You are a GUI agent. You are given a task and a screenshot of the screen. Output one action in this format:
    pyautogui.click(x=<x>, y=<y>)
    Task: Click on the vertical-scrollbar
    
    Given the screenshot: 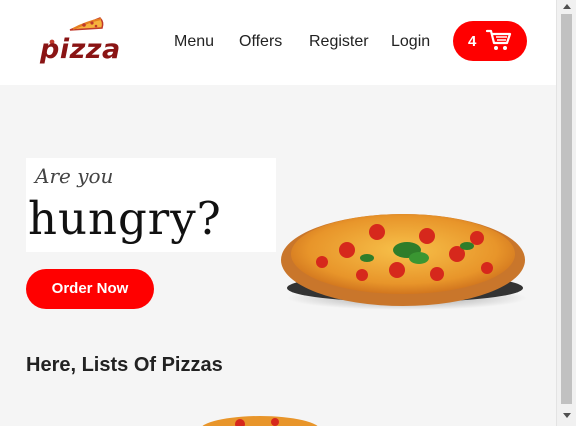 What is the action you would take?
    pyautogui.click(x=566, y=213)
    